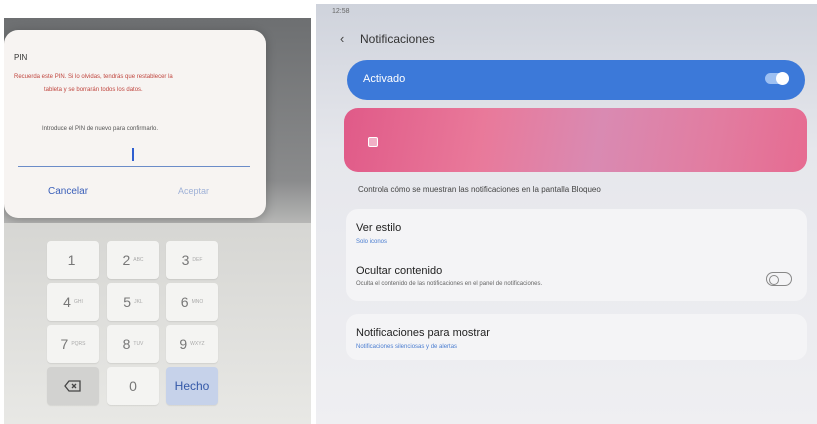 This screenshot has height=424, width=817. I want to click on key-8: 8 TUV, so click(133, 344).